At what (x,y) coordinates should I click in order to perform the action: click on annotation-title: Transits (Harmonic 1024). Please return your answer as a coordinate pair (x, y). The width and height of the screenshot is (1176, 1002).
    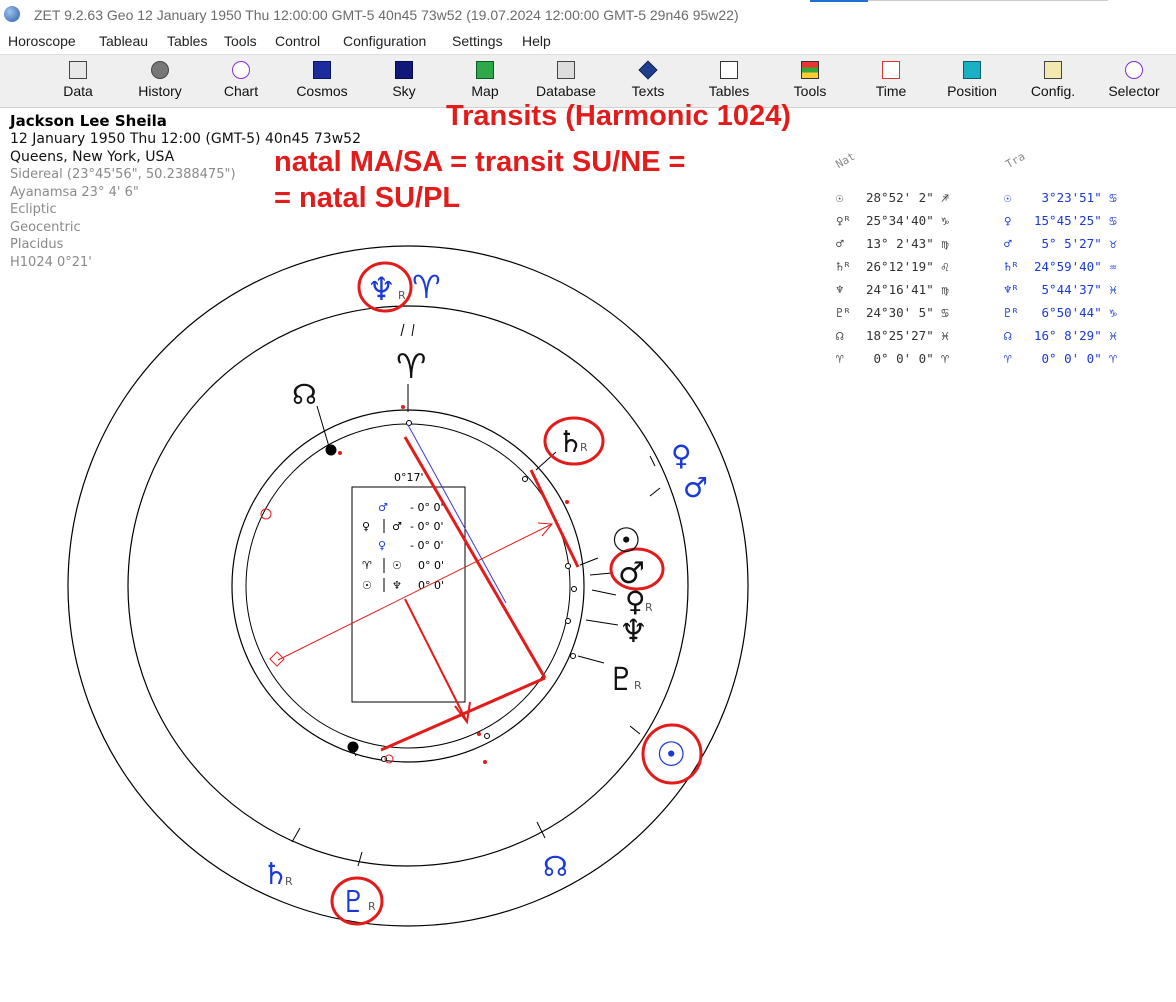
    Looking at the image, I should click on (618, 116).